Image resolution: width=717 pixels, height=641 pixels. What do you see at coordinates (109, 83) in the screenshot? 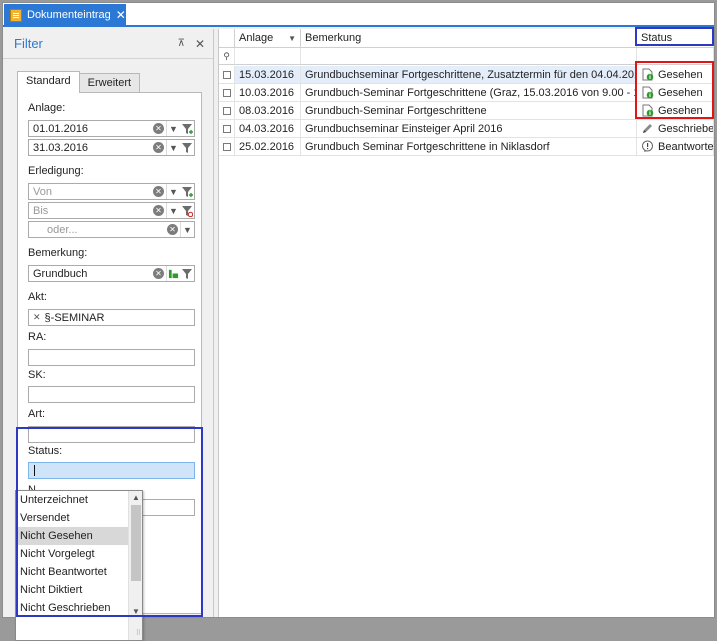
I see `tab-erweitert: Erweitert` at bounding box center [109, 83].